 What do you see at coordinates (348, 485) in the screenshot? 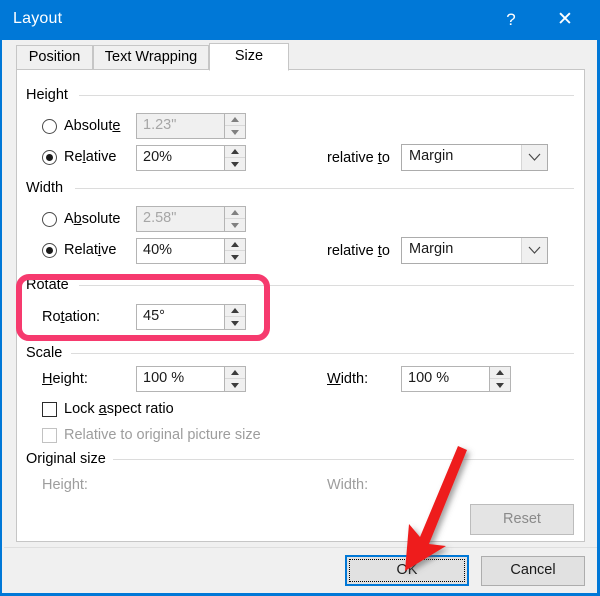
I see `original-width-label: Width:` at bounding box center [348, 485].